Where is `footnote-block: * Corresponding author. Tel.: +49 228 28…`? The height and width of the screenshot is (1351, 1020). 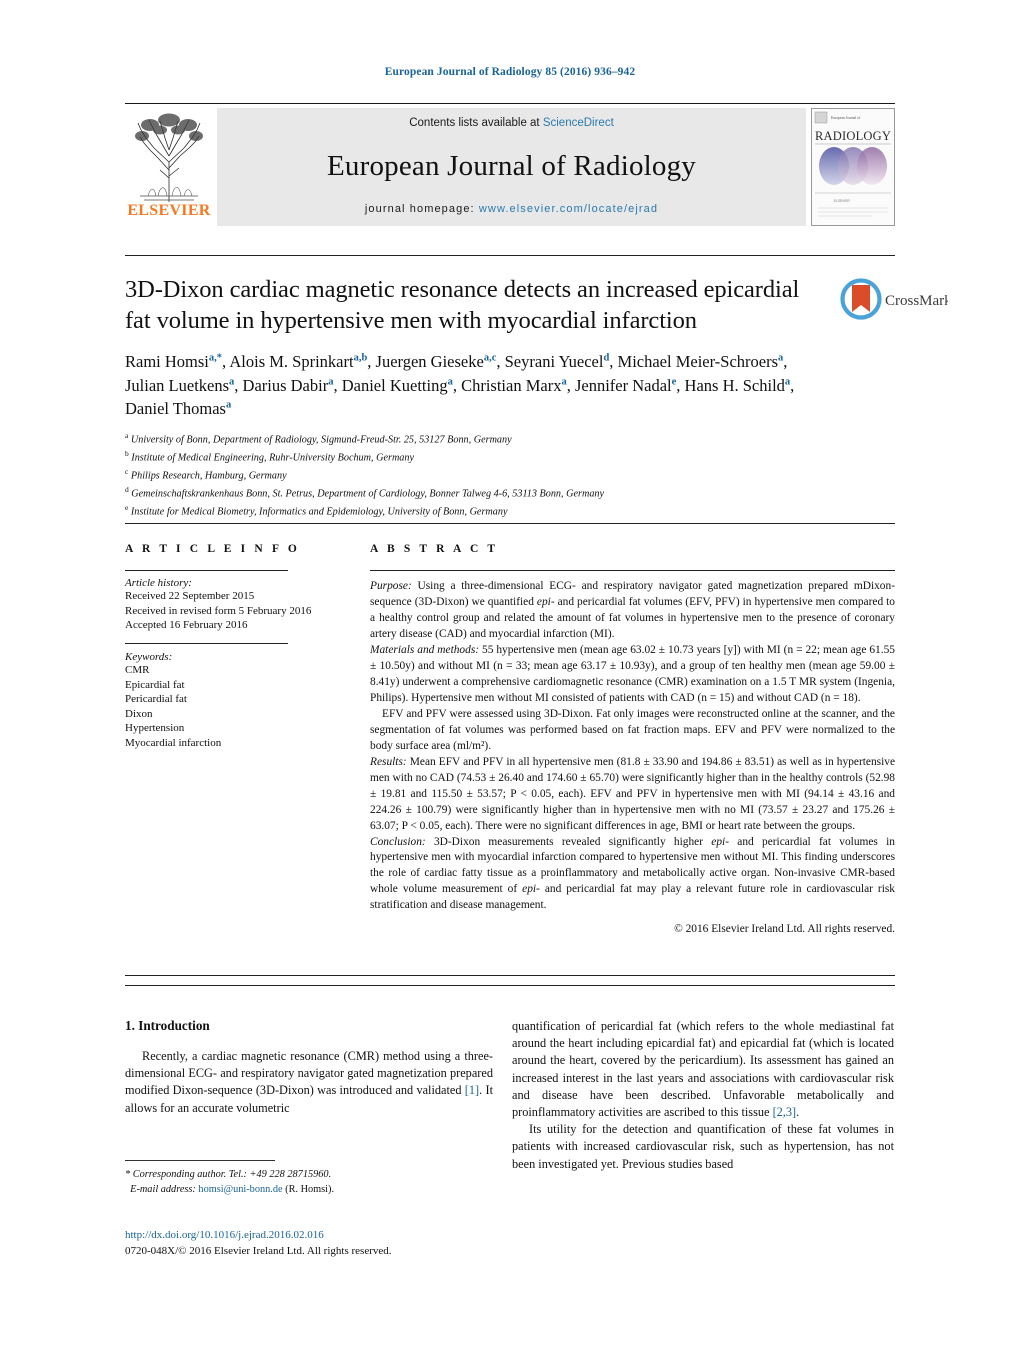
footnote-block: * Corresponding author. Tel.: +49 228 28… is located at coordinates (310, 1183).